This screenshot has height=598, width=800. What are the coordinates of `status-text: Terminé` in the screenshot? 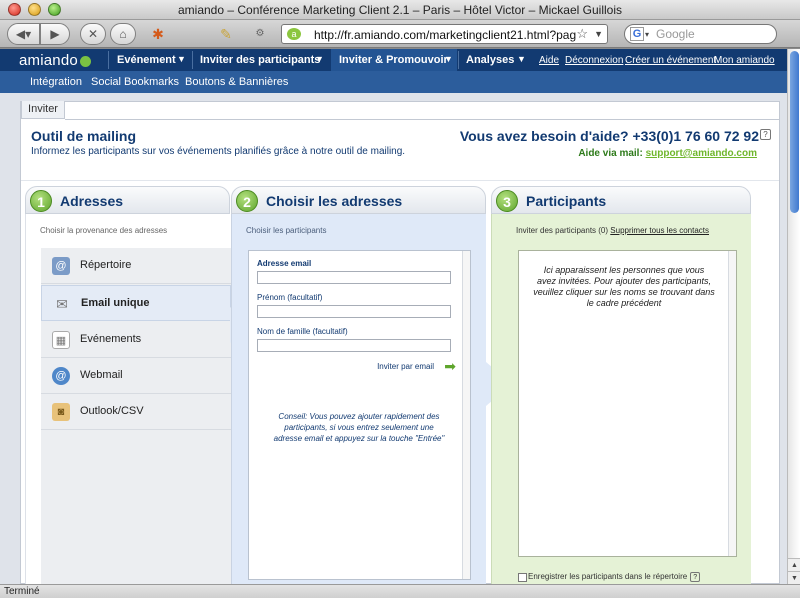 It's located at (22, 591).